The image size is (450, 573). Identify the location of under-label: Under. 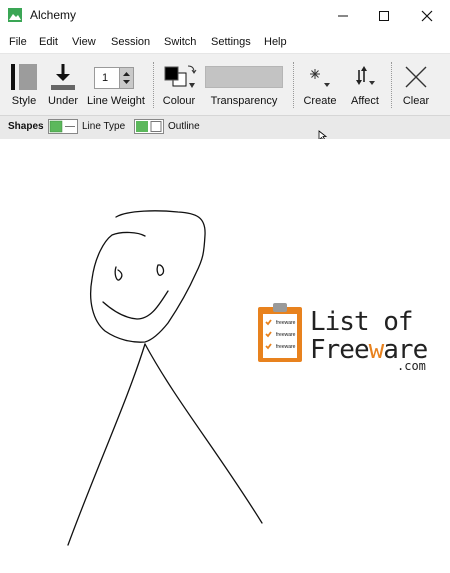
(63, 101).